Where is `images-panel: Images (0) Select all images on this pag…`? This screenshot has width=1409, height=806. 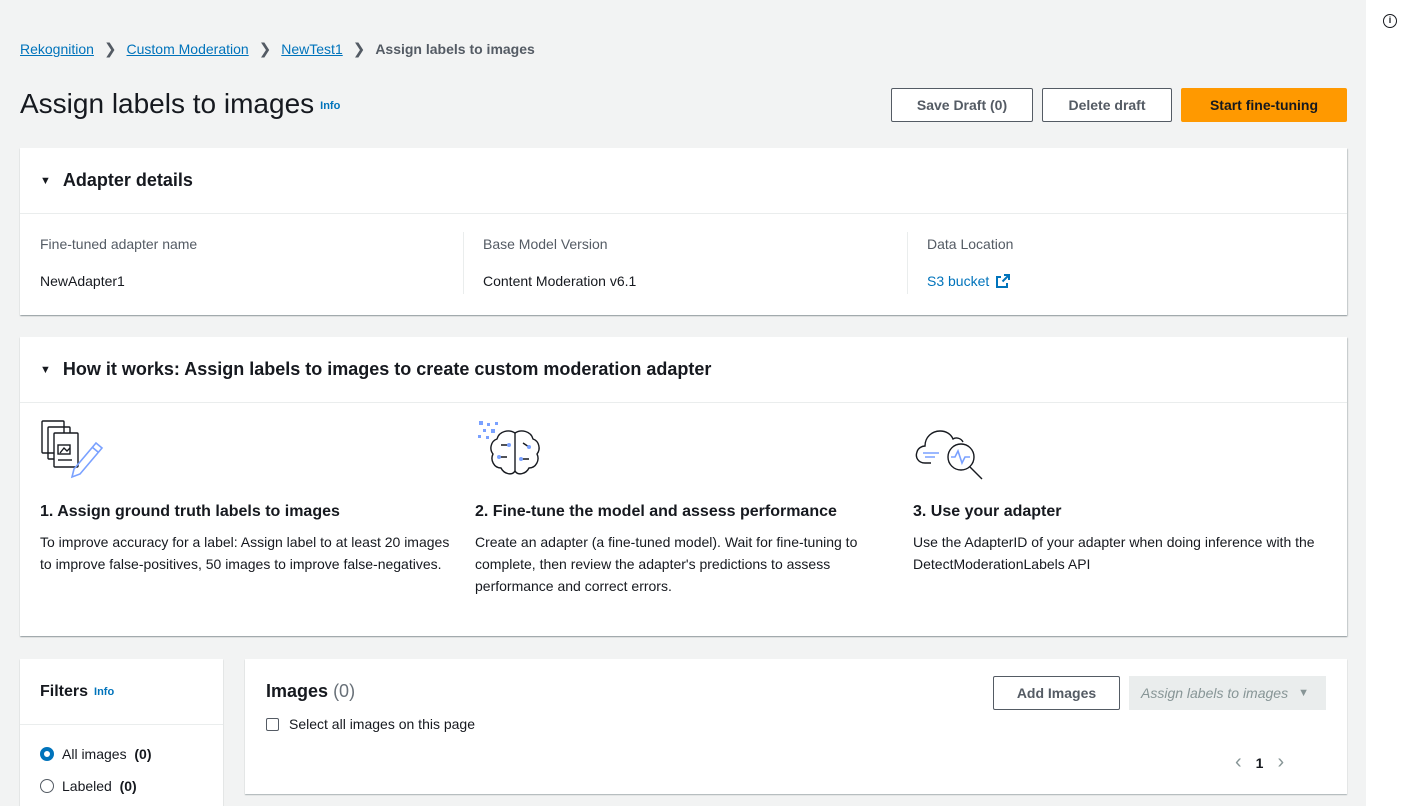
images-panel: Images (0) Select all images on this pag… is located at coordinates (796, 726).